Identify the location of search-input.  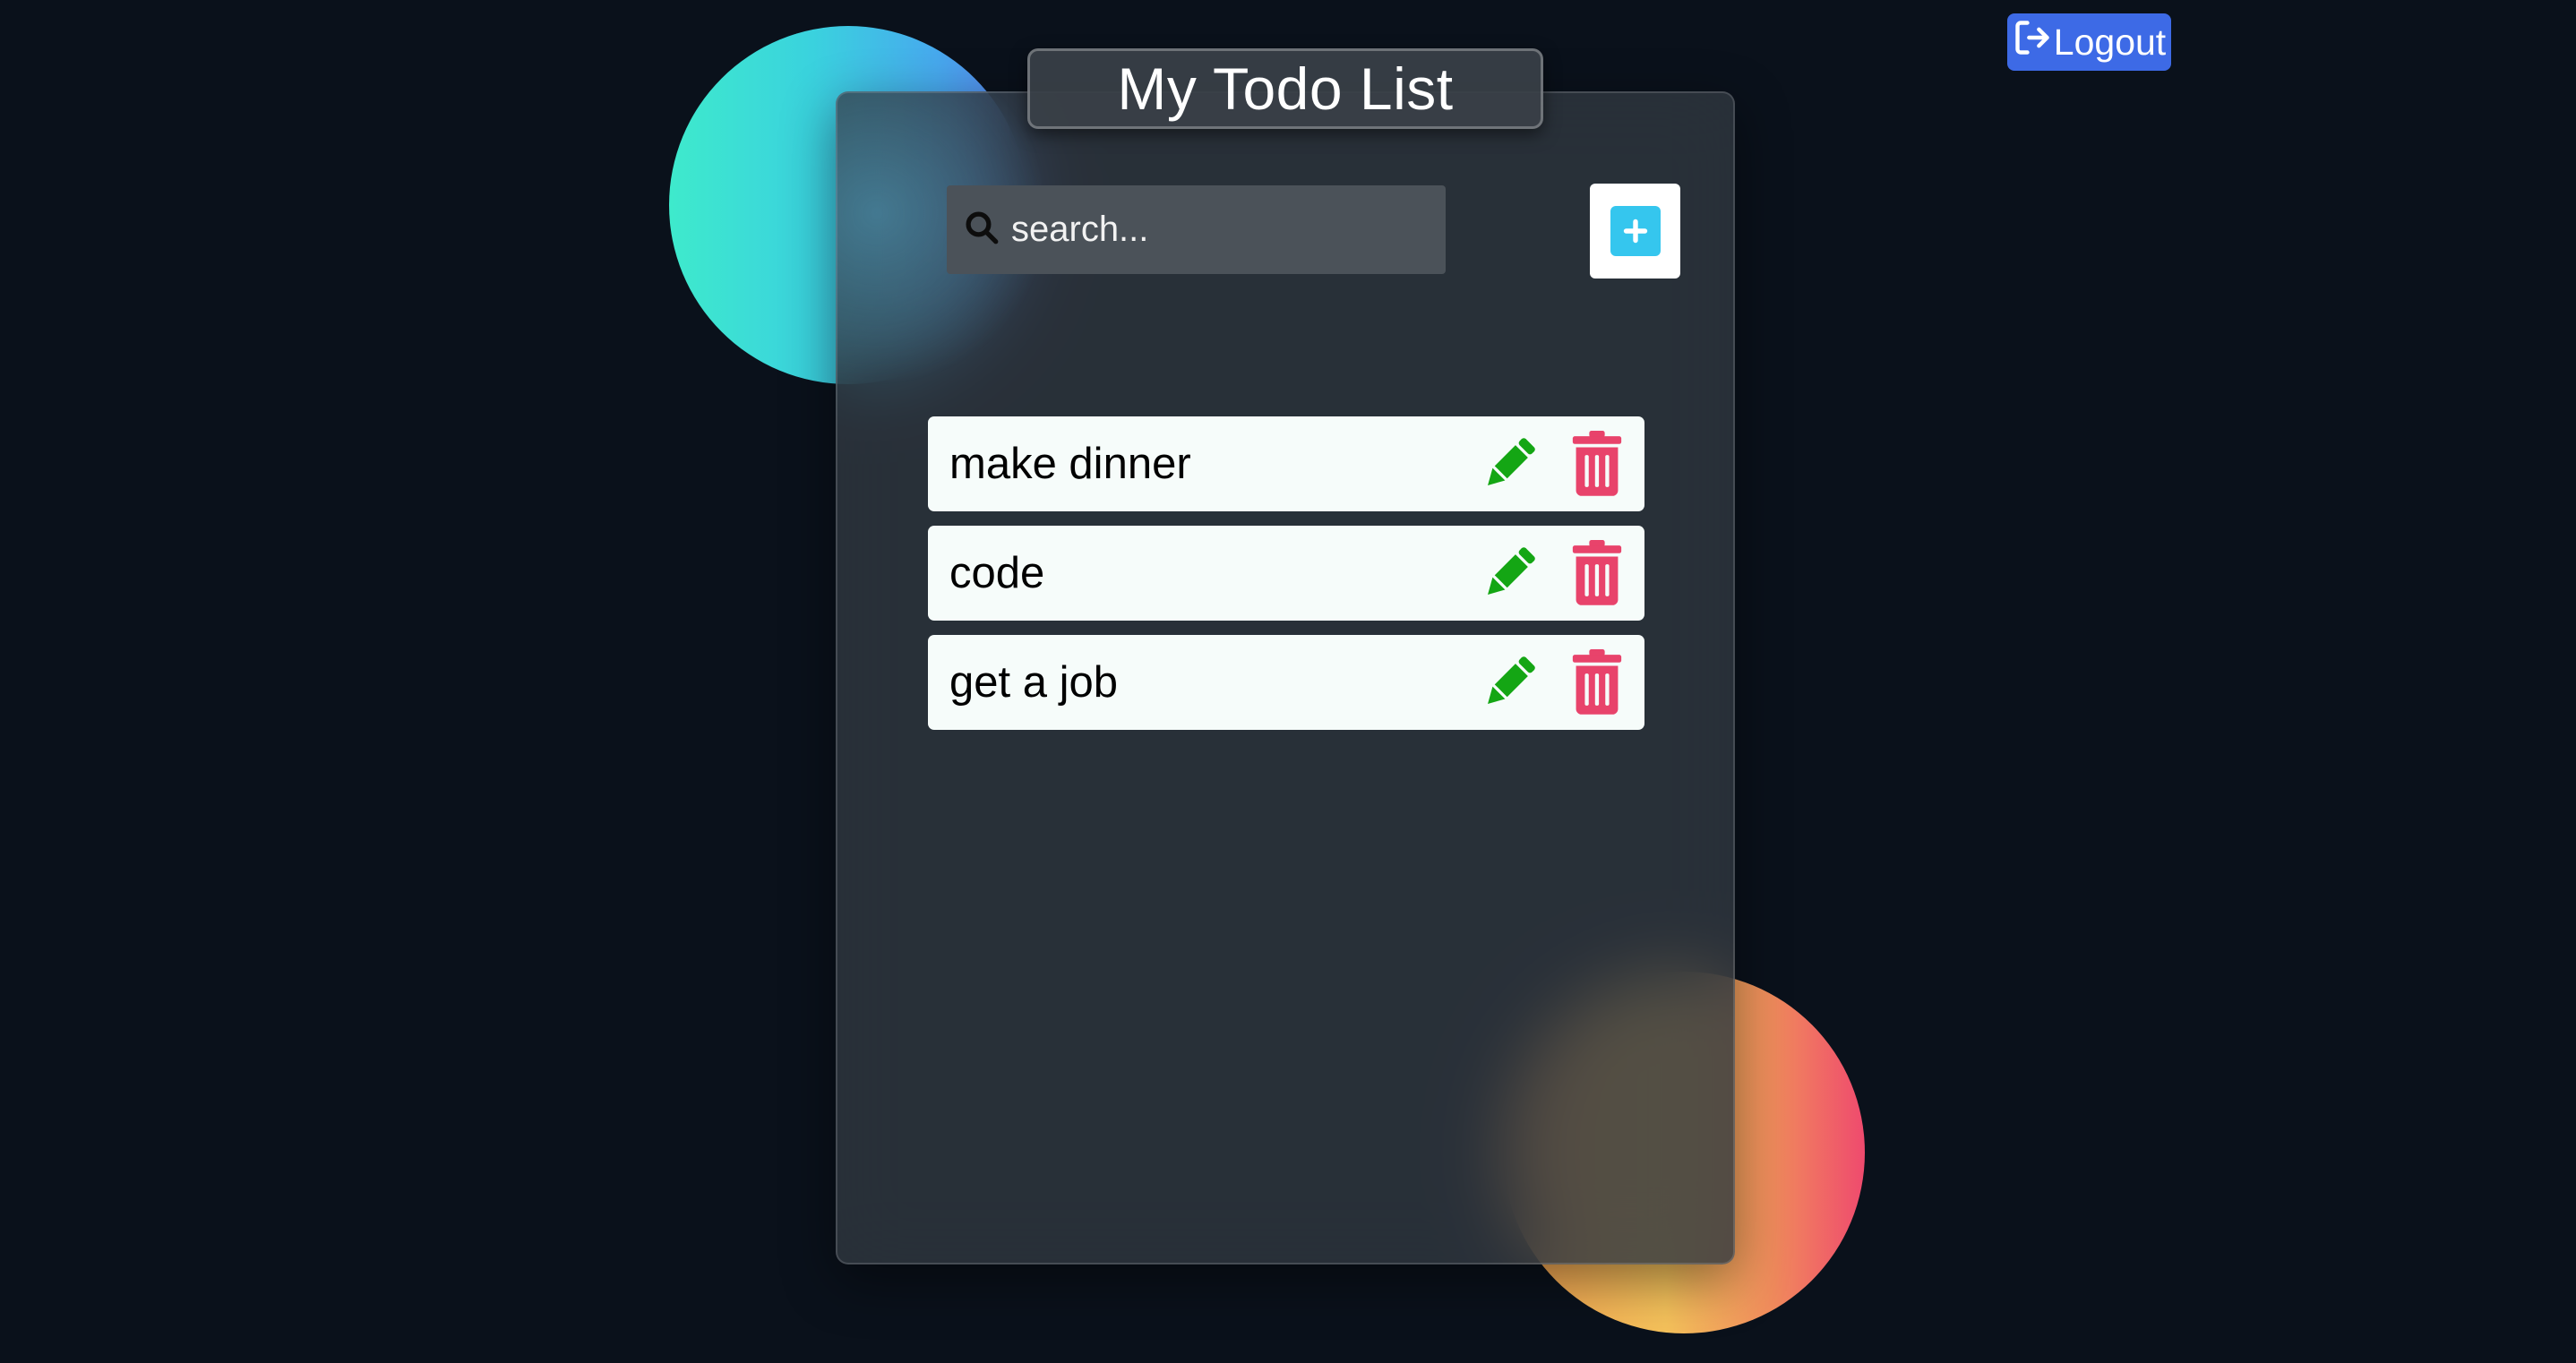
(1217, 230).